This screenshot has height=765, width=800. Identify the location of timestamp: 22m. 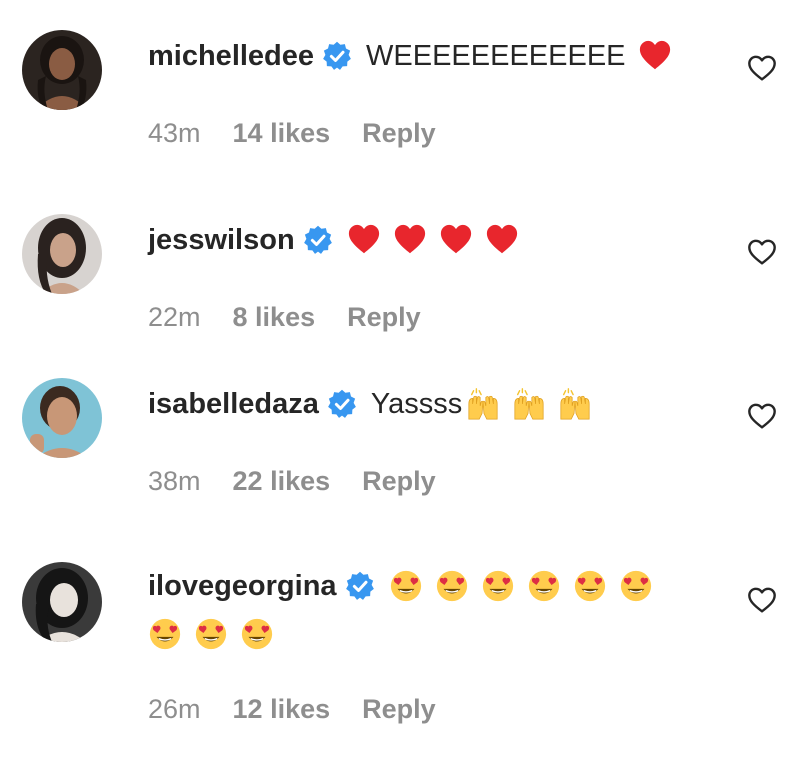
(174, 317).